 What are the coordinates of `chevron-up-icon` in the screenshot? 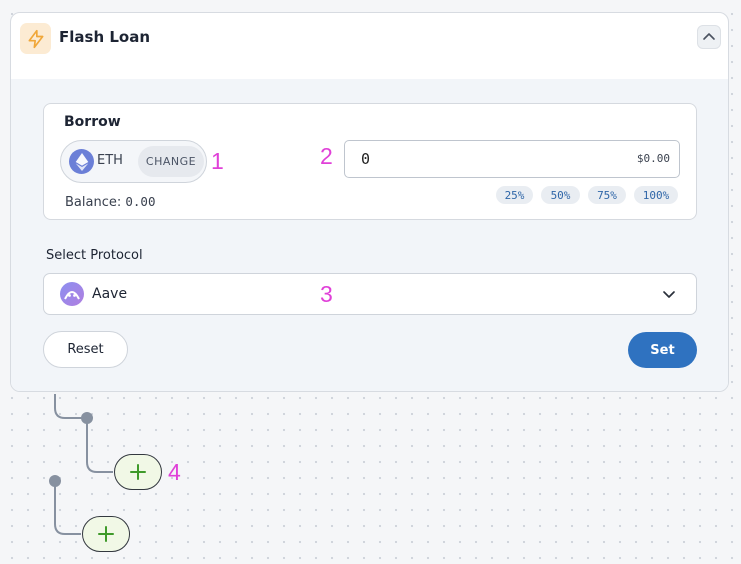 It's located at (709, 36).